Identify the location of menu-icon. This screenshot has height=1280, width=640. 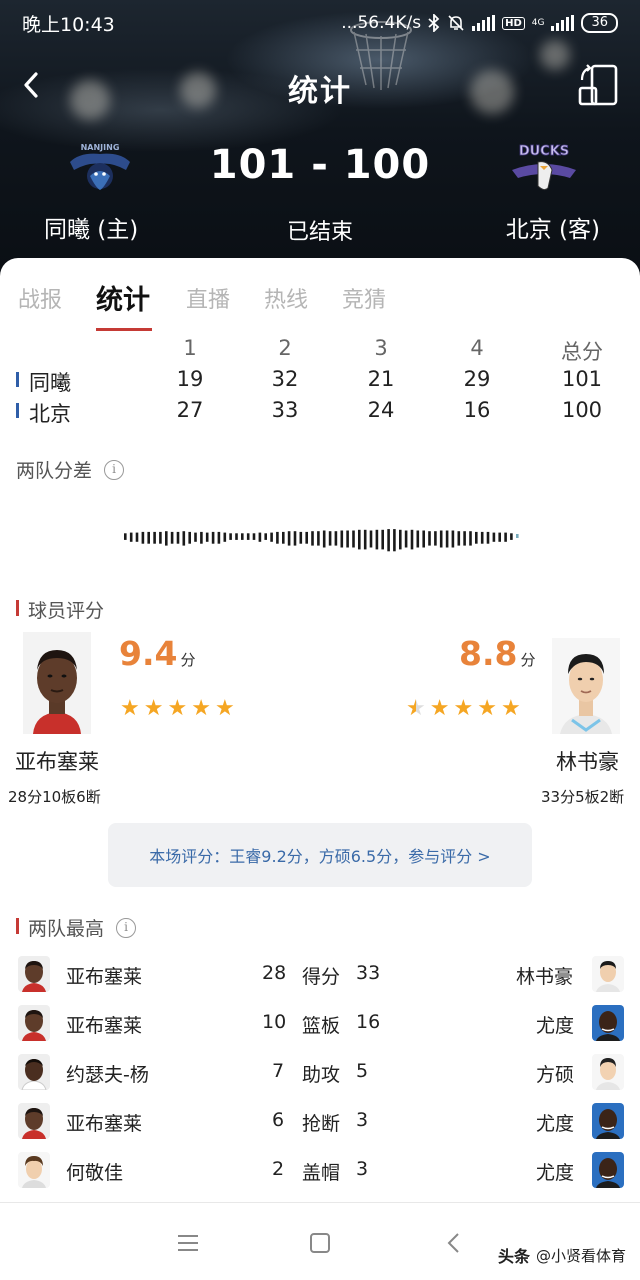
(188, 1243).